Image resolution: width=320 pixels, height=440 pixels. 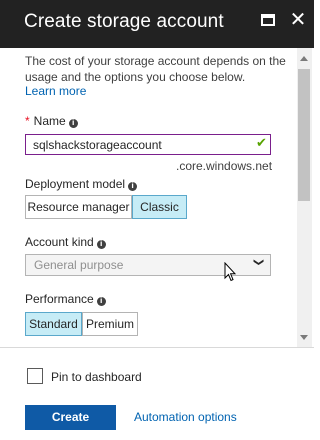 What do you see at coordinates (59, 299) in the screenshot?
I see `performance-label: Performance` at bounding box center [59, 299].